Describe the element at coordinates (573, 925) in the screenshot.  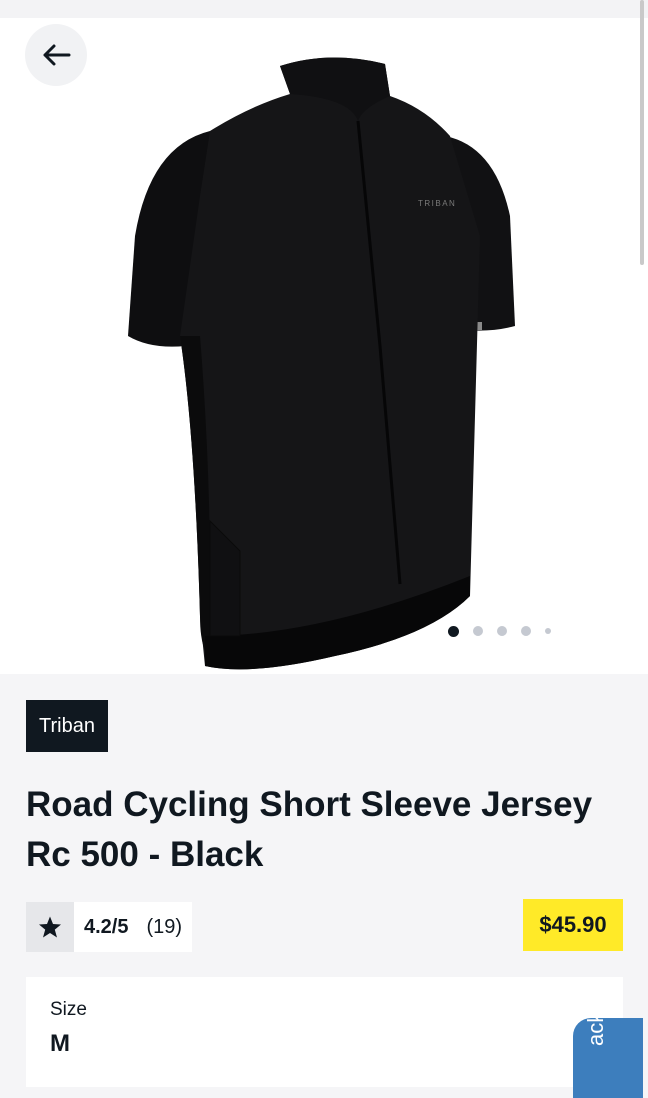
I see `price-tag: $45.90` at that location.